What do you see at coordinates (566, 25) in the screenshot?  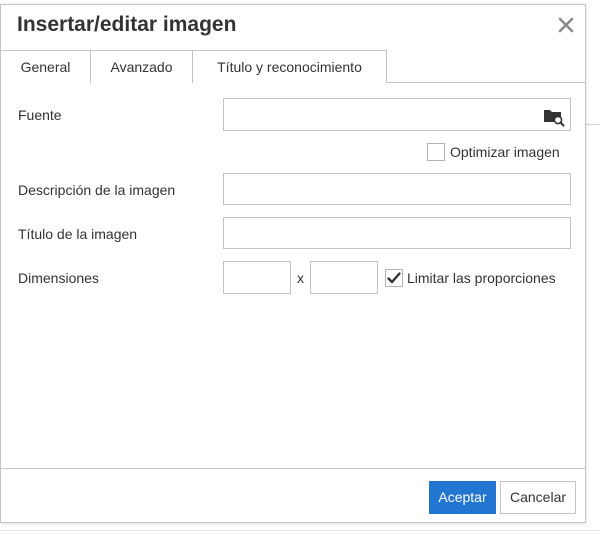 I see `close-icon` at bounding box center [566, 25].